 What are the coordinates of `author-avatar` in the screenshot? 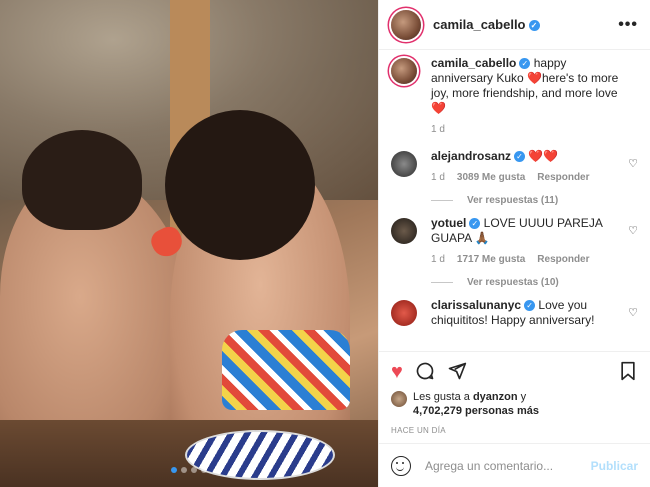 It's located at (406, 24).